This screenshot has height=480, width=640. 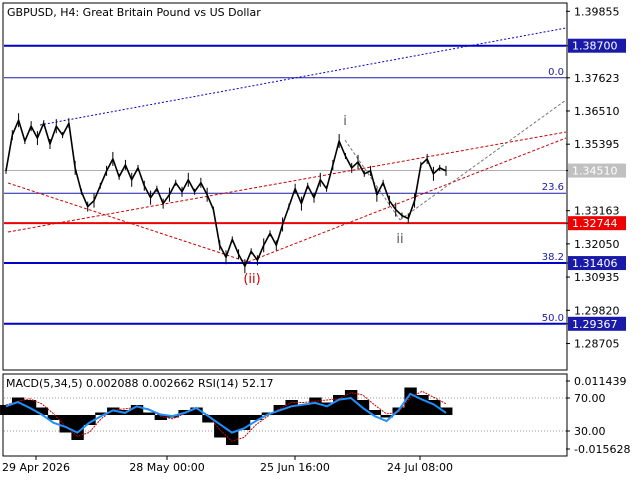 What do you see at coordinates (595, 46) in the screenshot?
I see `price-axis-label: 1.38700` at bounding box center [595, 46].